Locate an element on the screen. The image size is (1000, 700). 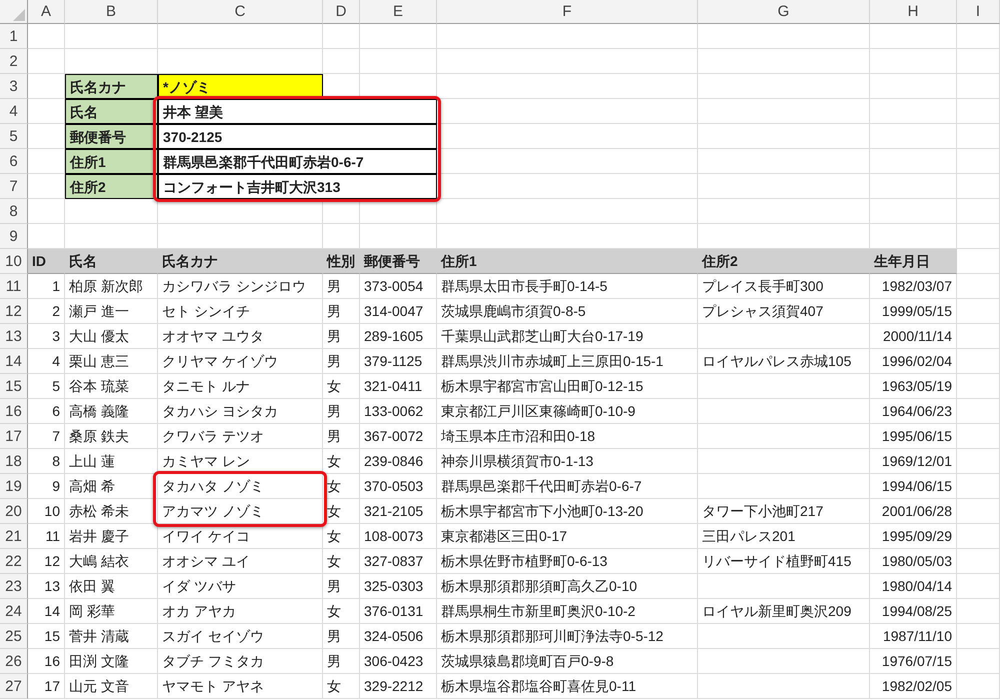
table-cell: 321-0411 is located at coordinates (398, 386).